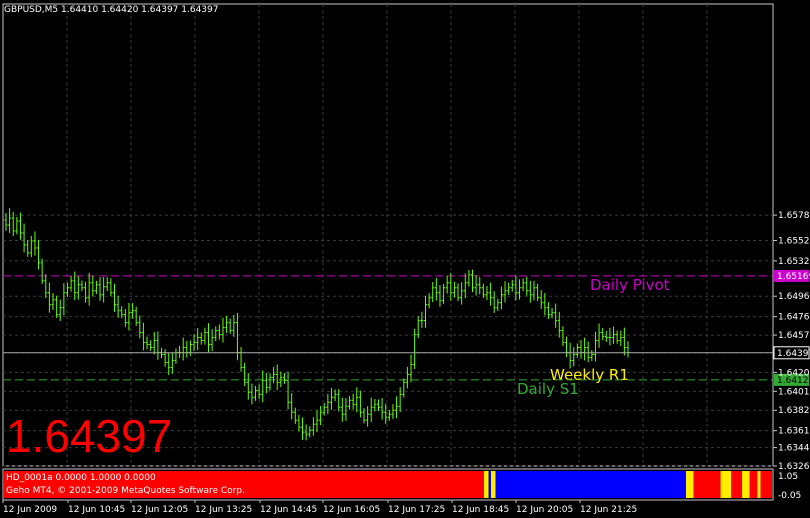  Describe the element at coordinates (794, 336) in the screenshot. I see `price-tick-label: 1.64575` at that location.